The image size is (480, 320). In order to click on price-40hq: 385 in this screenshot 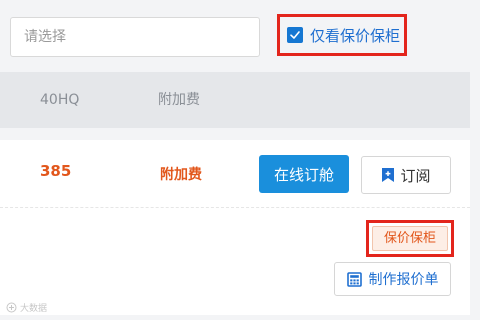, I will do `click(56, 171)`.